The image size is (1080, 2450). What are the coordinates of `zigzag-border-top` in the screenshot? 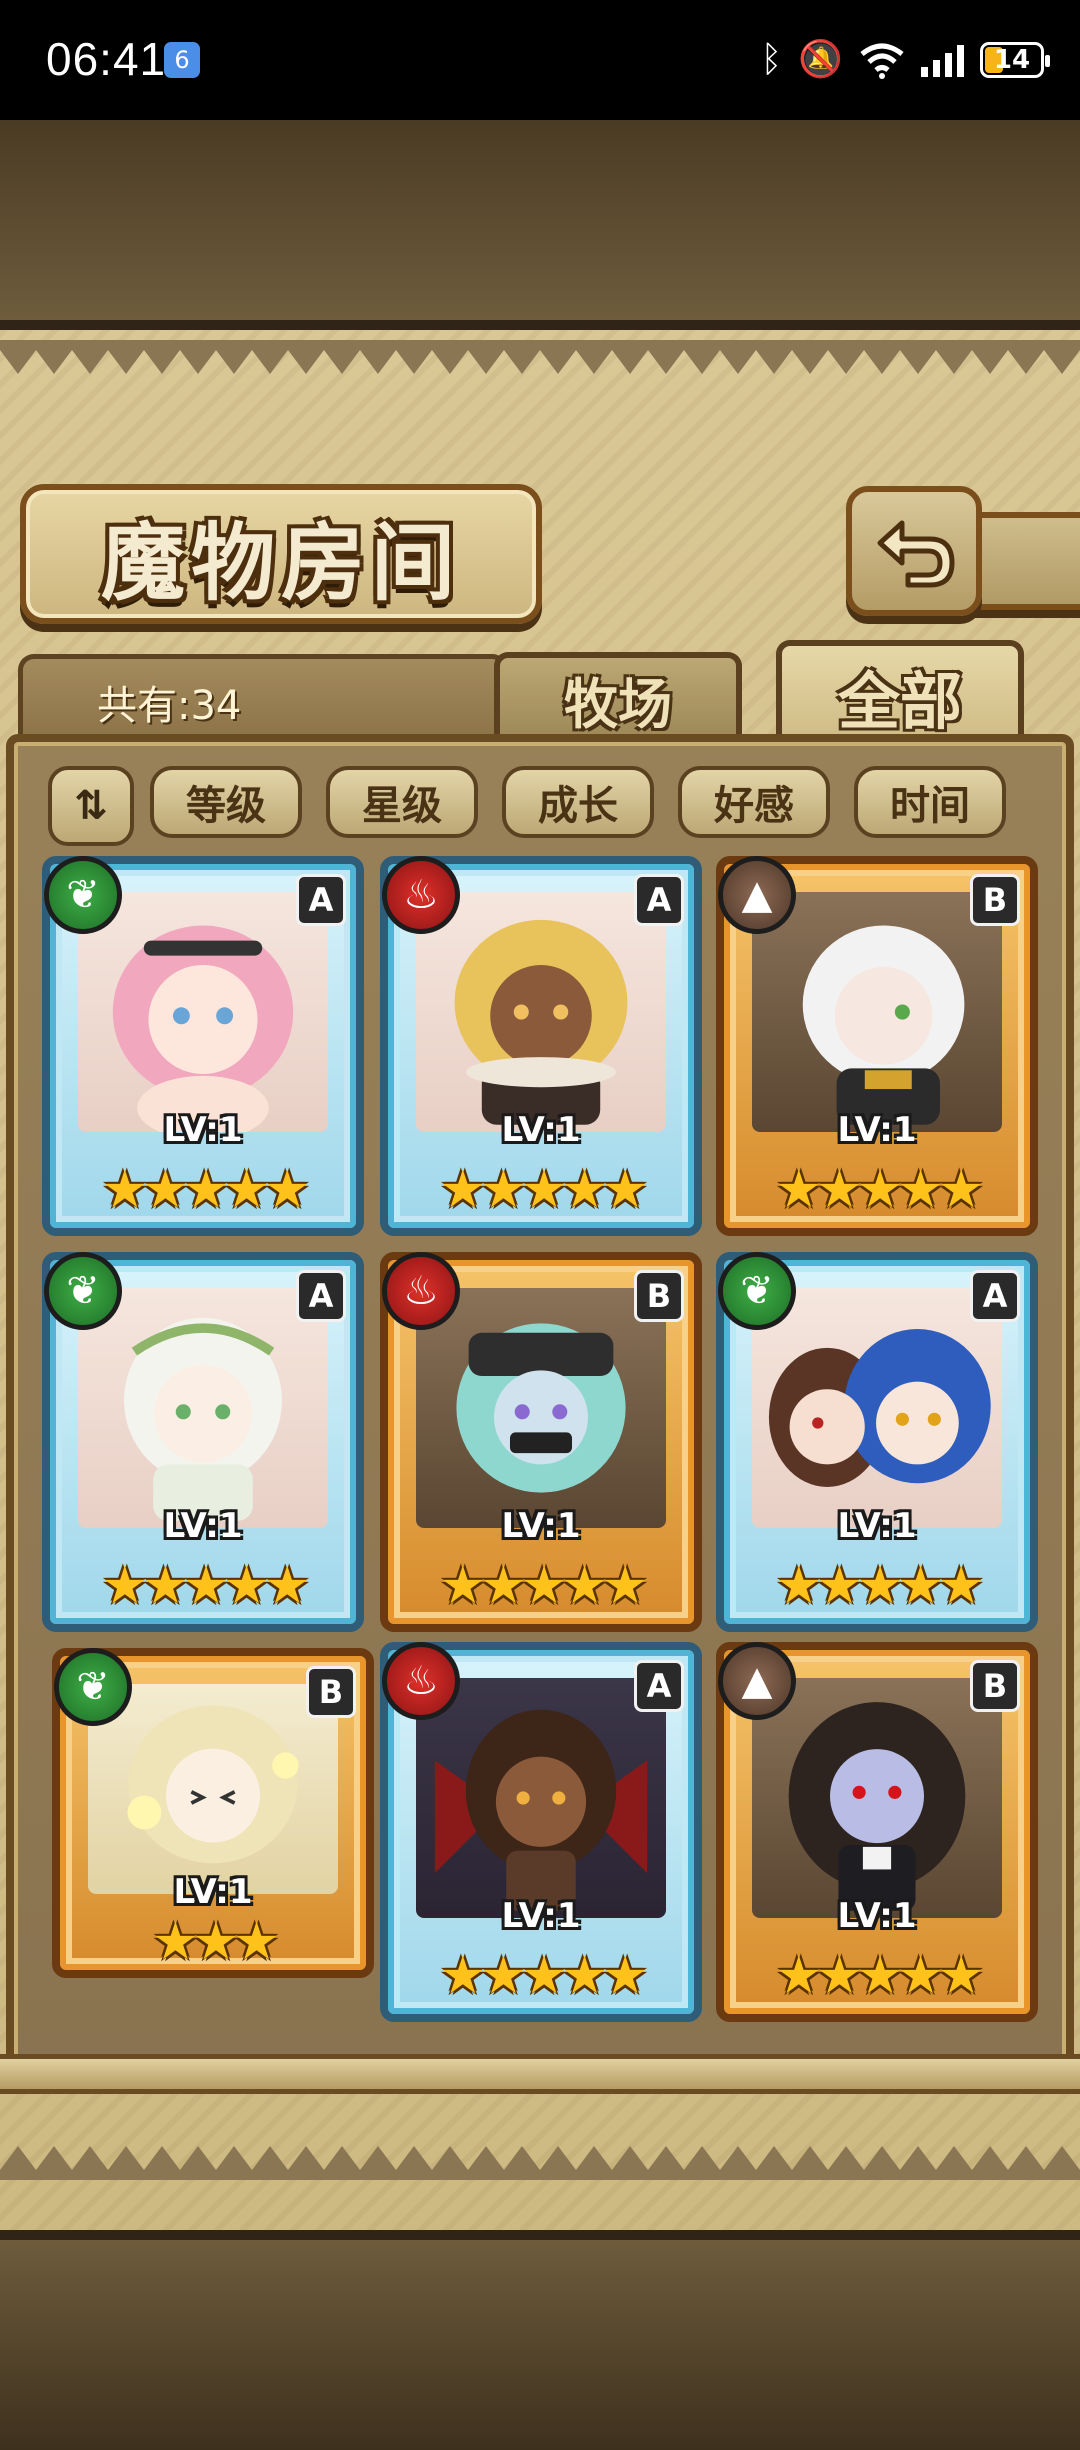 It's located at (540, 357).